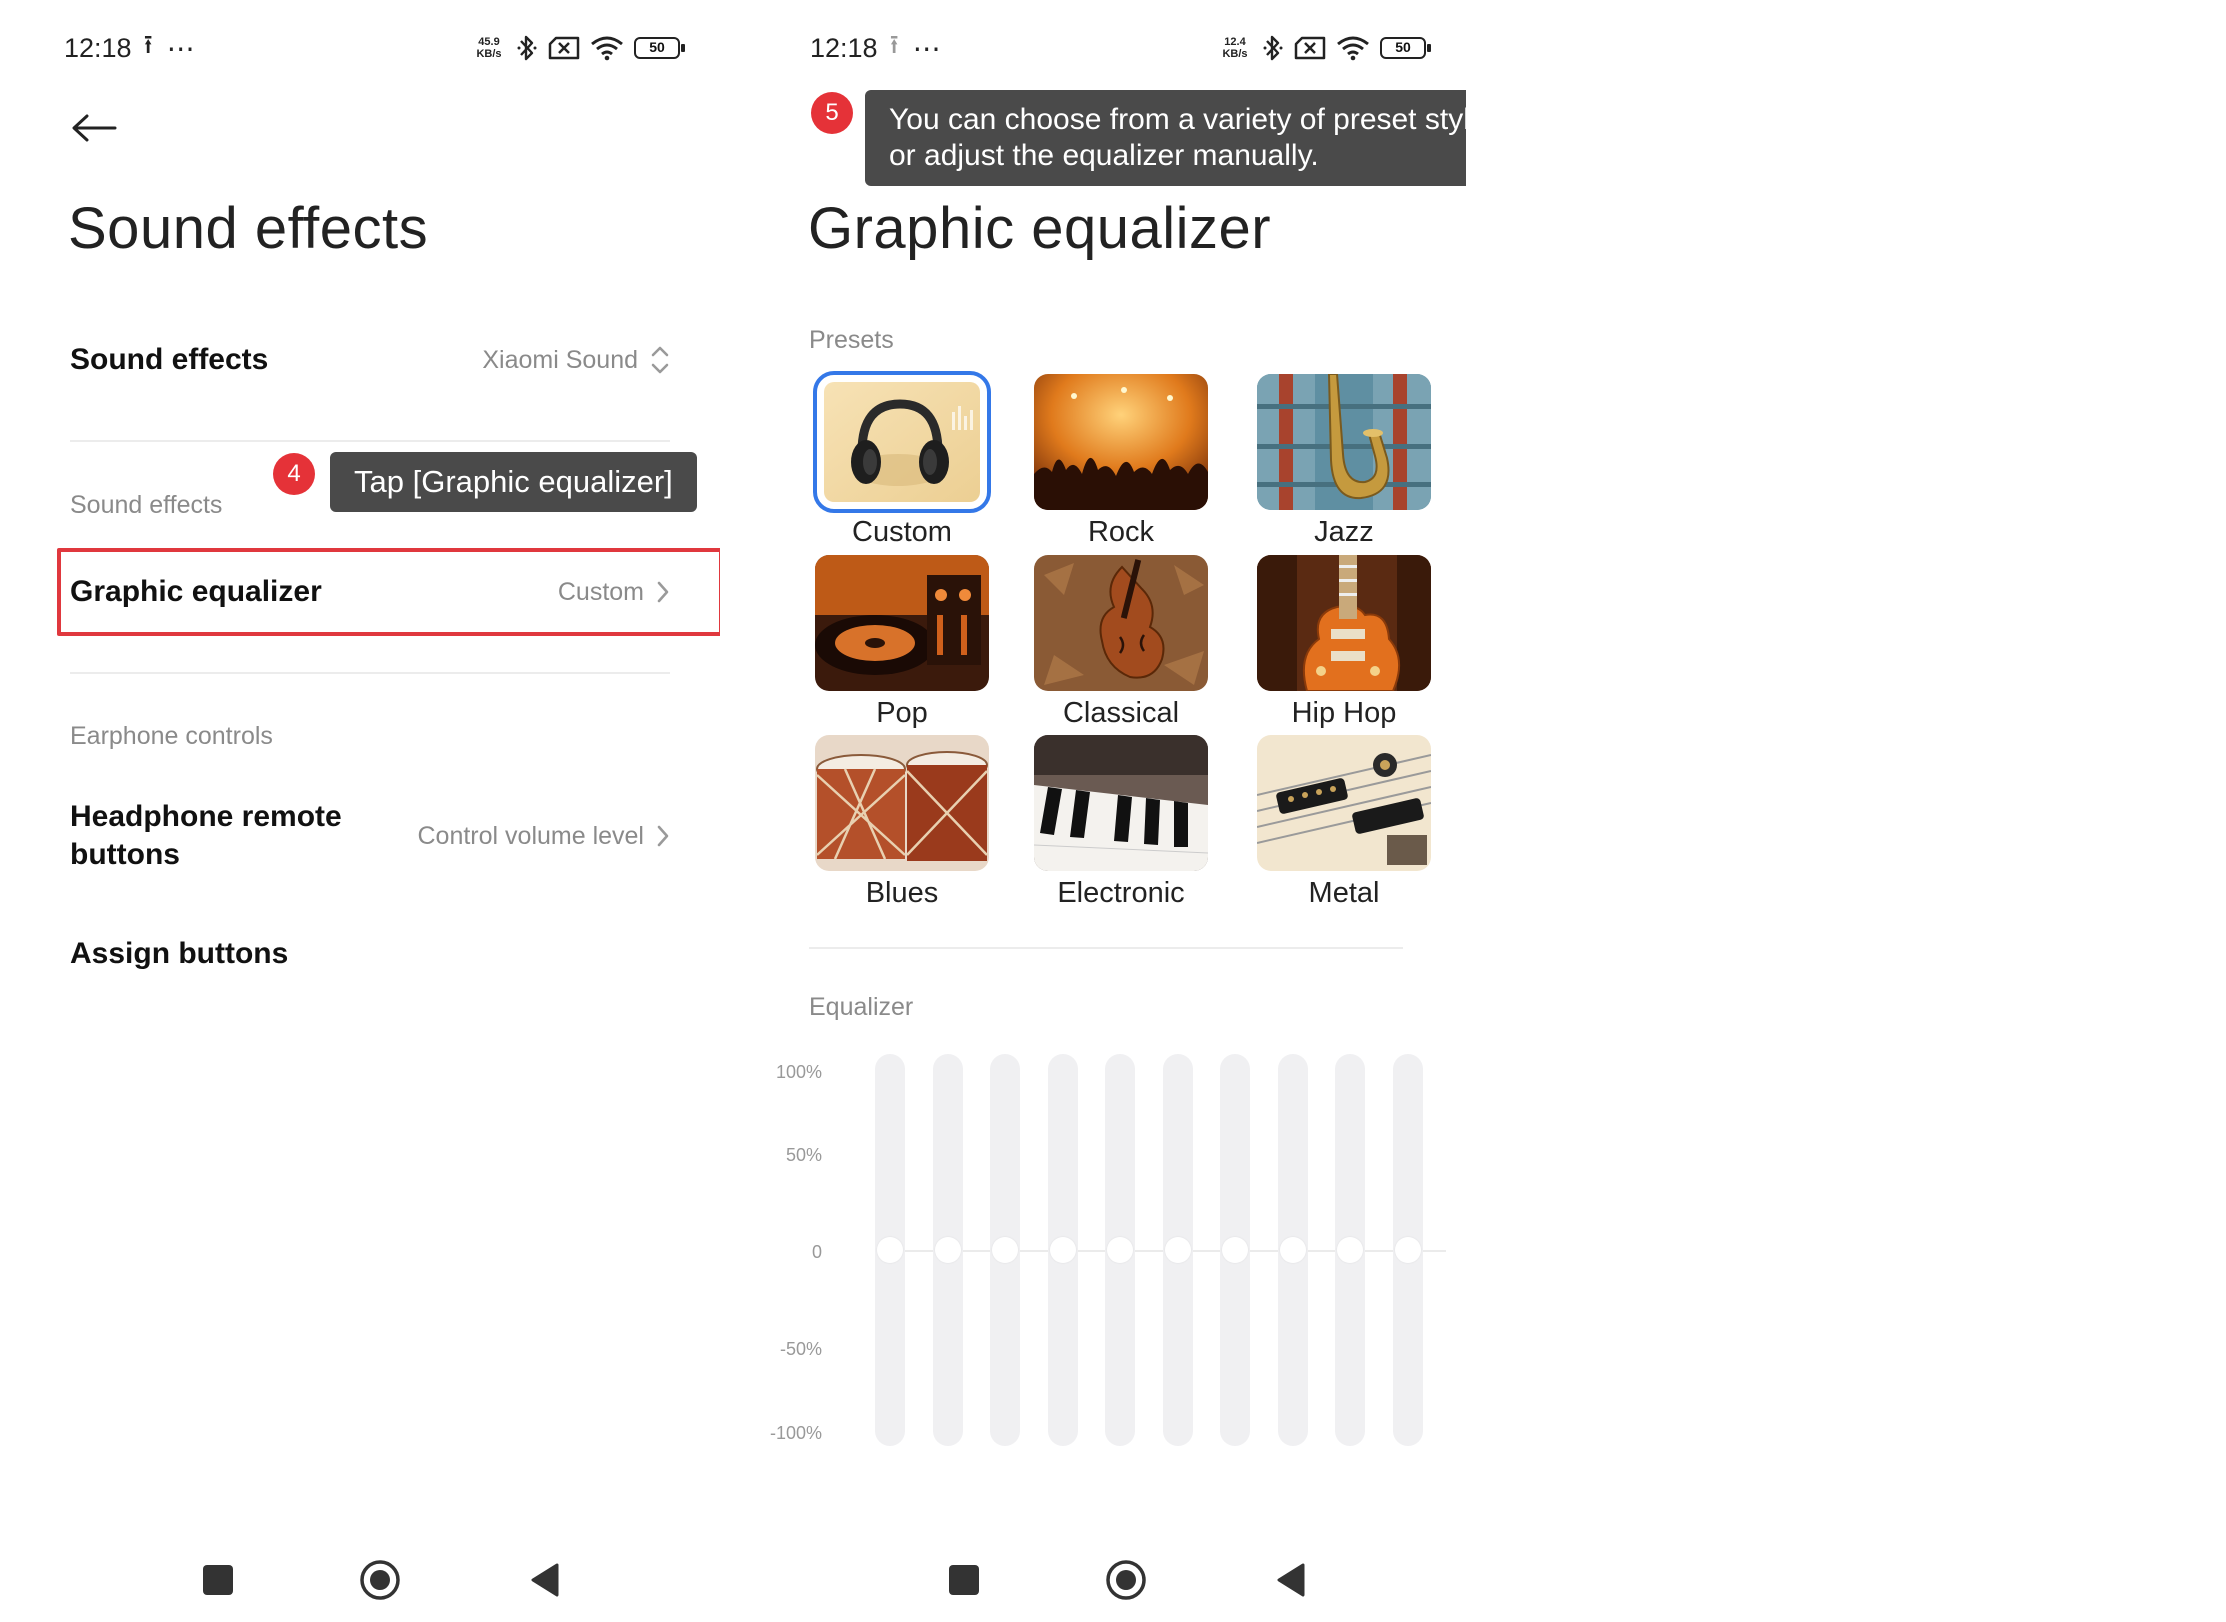 The height and width of the screenshot is (1622, 2226). Describe the element at coordinates (179, 953) in the screenshot. I see `row-label: Assign buttons` at that location.